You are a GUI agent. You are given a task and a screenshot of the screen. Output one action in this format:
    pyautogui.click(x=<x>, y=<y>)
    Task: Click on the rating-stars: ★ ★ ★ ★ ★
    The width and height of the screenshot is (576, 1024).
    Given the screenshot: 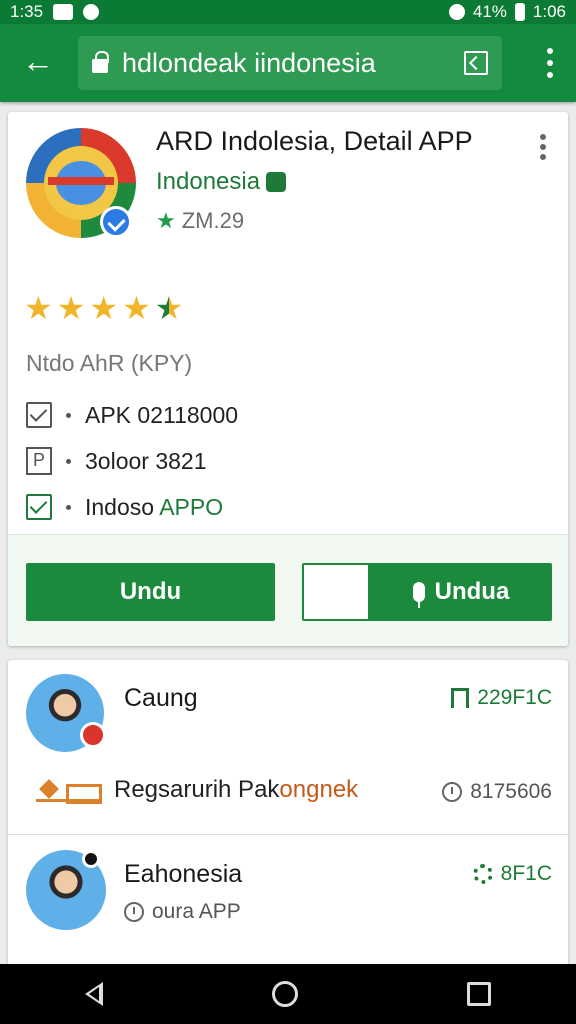 What is the action you would take?
    pyautogui.click(x=103, y=308)
    